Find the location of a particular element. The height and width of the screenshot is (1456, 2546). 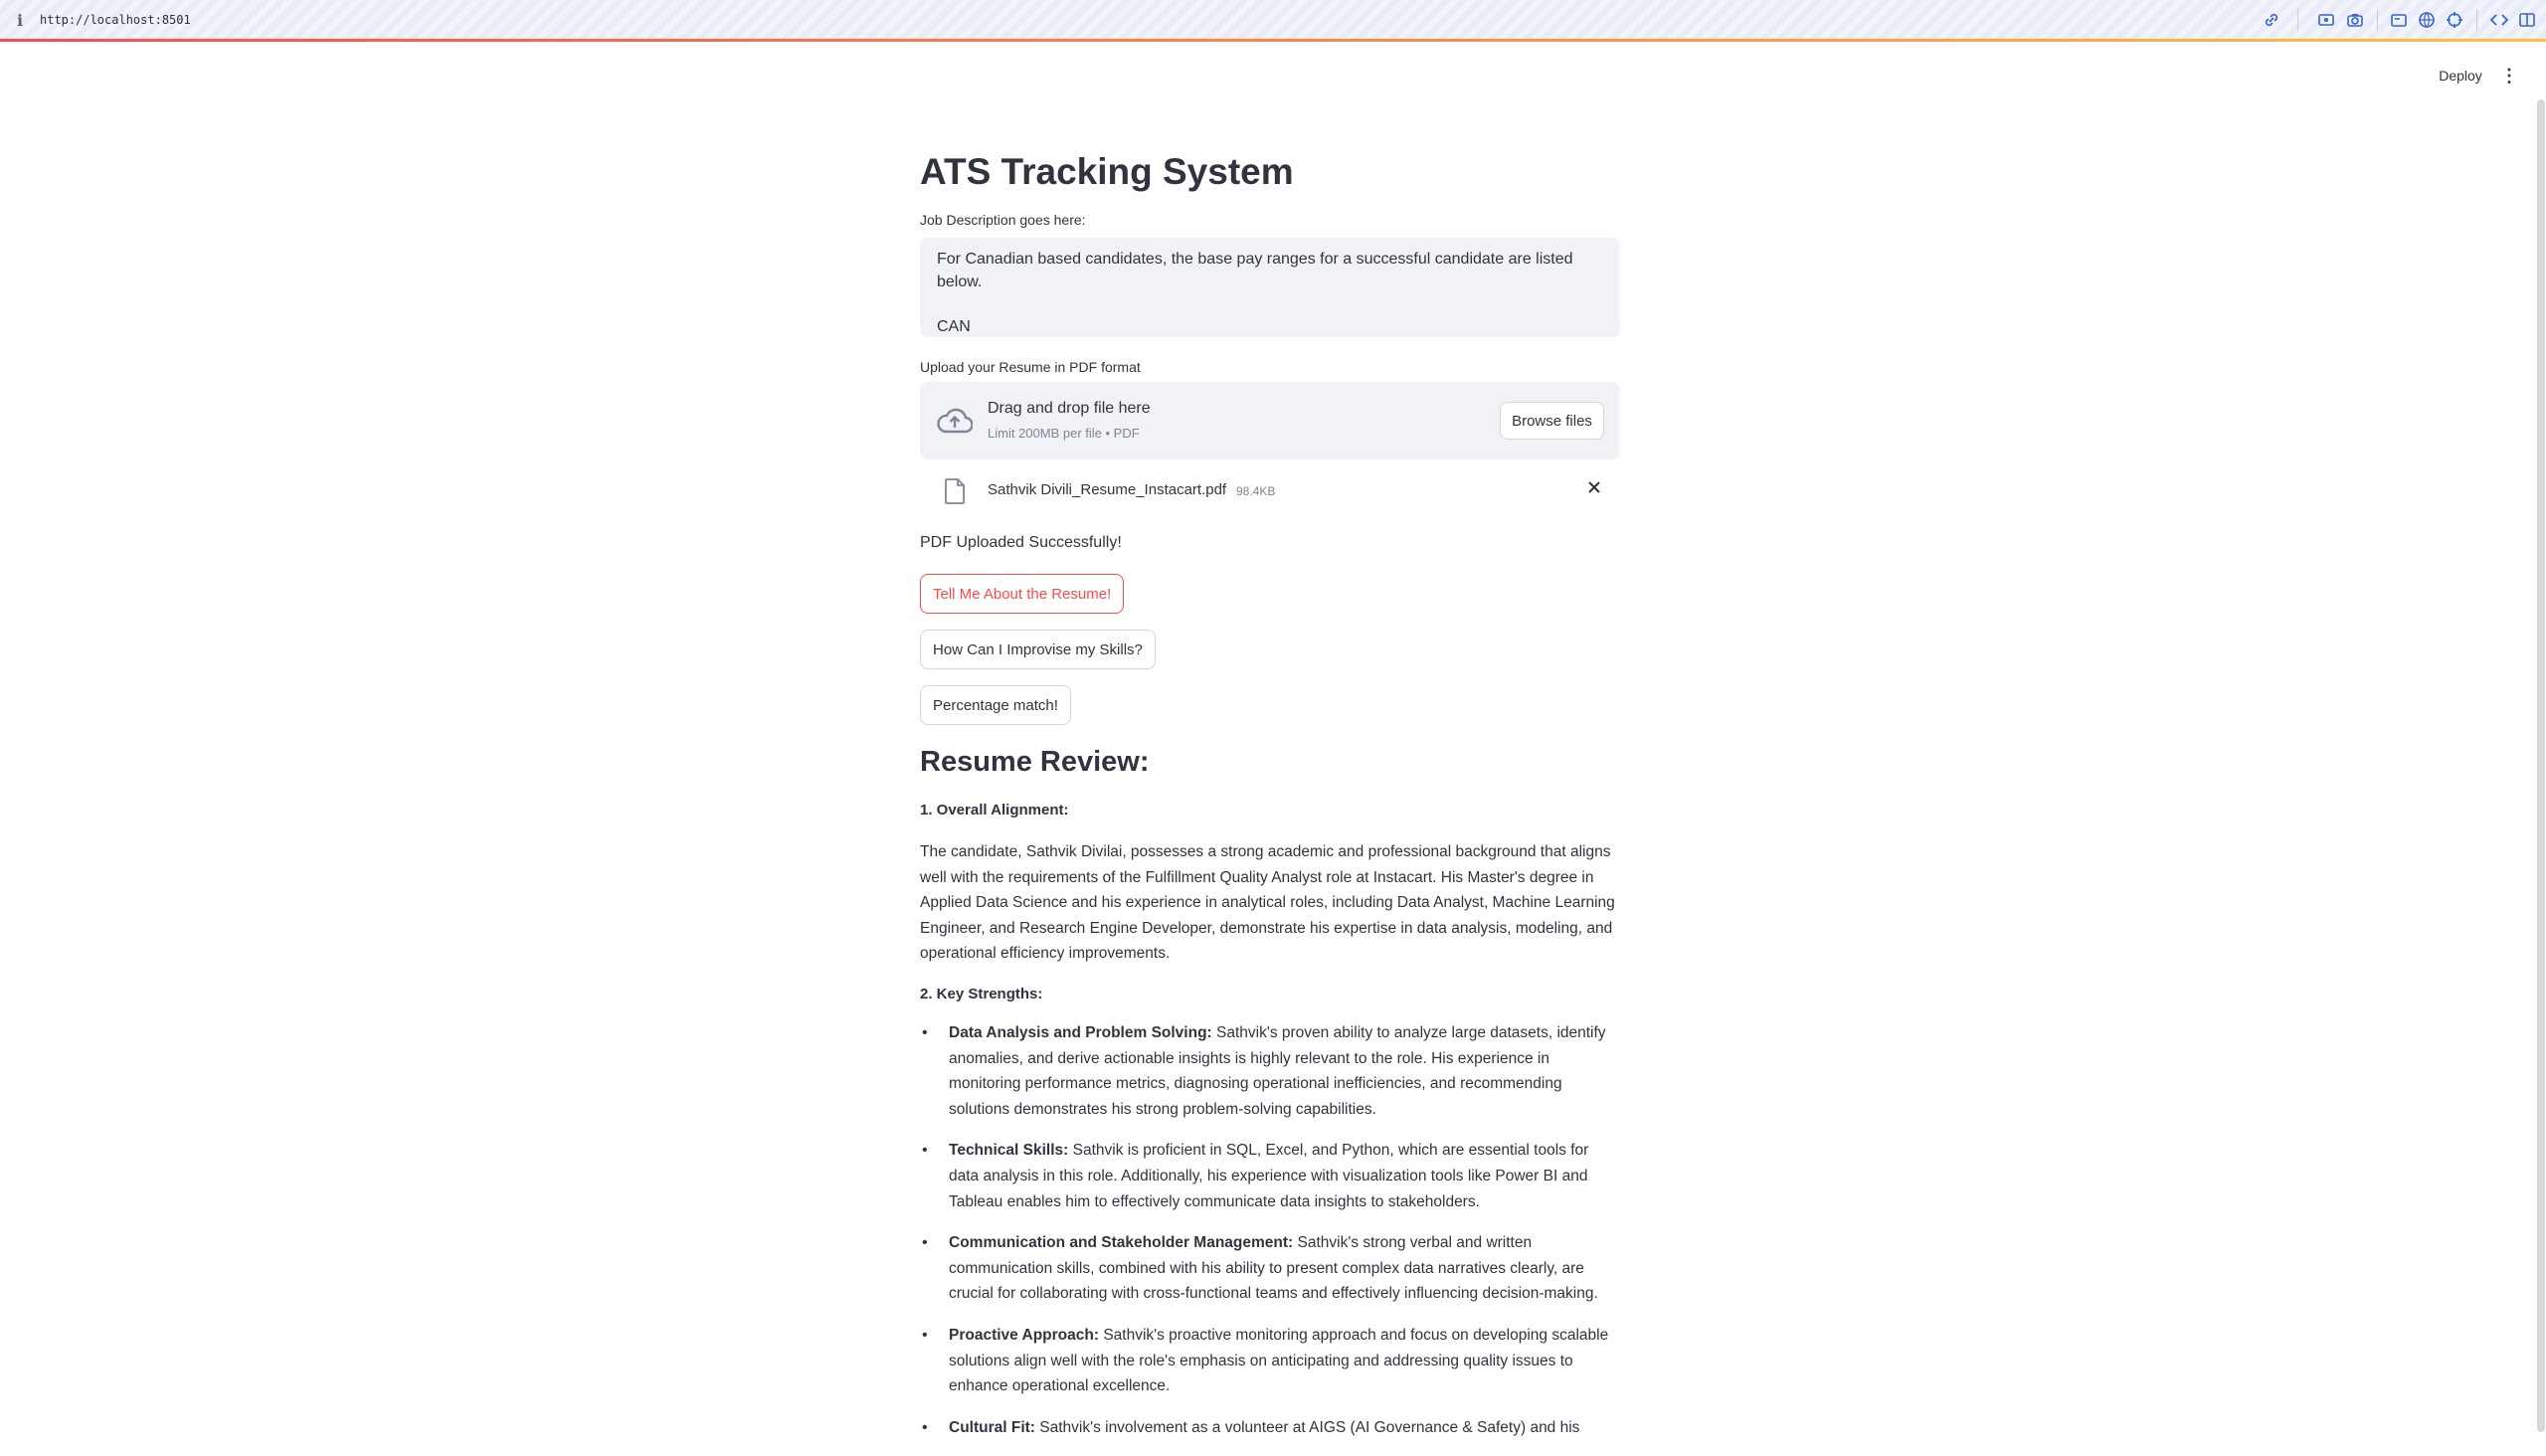

window-icon is located at coordinates (2399, 20).